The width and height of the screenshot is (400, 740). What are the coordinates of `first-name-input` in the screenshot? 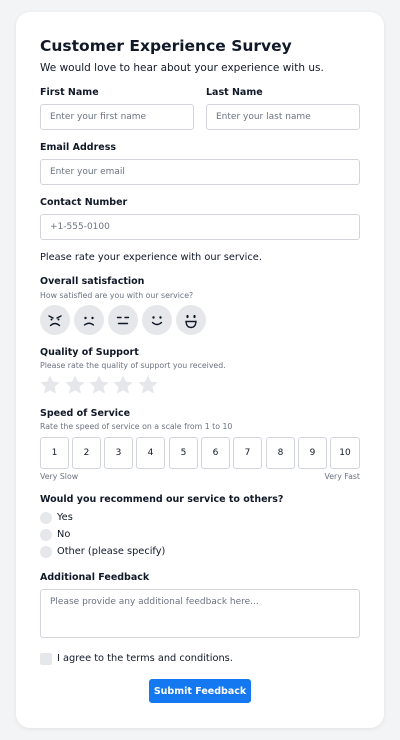 It's located at (117, 117).